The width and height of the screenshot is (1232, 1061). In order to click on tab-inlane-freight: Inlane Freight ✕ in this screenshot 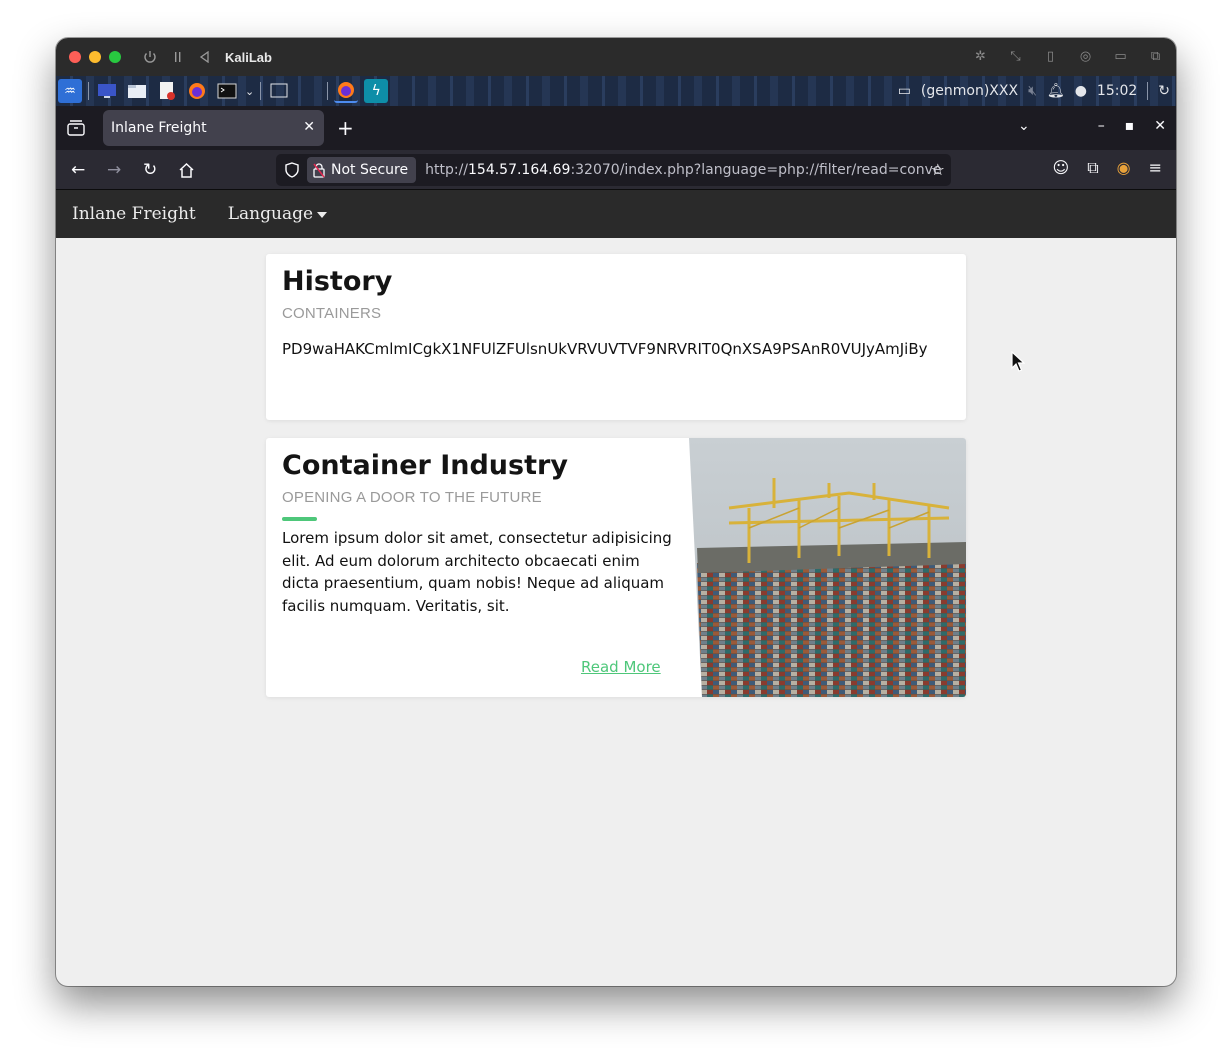, I will do `click(213, 128)`.